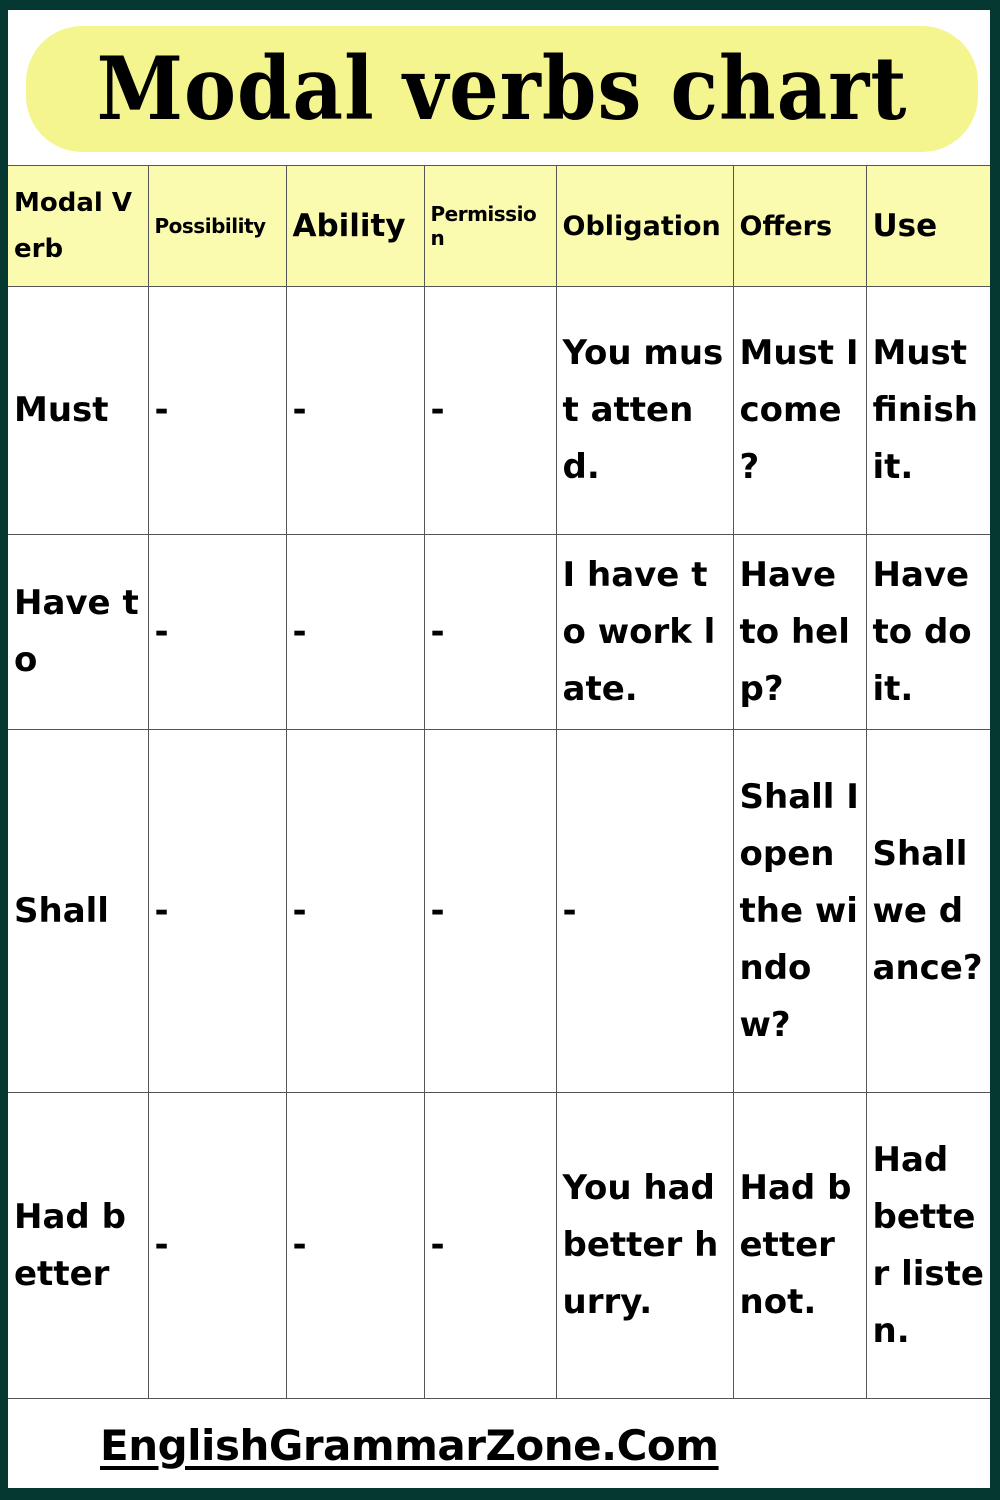 Image resolution: width=1000 pixels, height=1500 pixels. What do you see at coordinates (78, 1245) in the screenshot?
I see `modal-verb-cell: Had better` at bounding box center [78, 1245].